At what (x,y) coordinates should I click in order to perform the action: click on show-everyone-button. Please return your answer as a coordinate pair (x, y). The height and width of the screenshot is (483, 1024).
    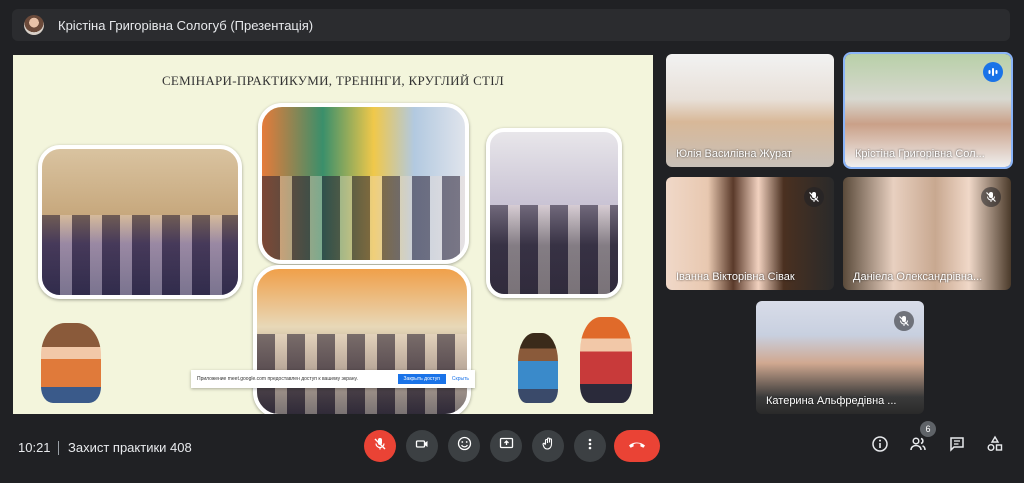
    Looking at the image, I should click on (918, 446).